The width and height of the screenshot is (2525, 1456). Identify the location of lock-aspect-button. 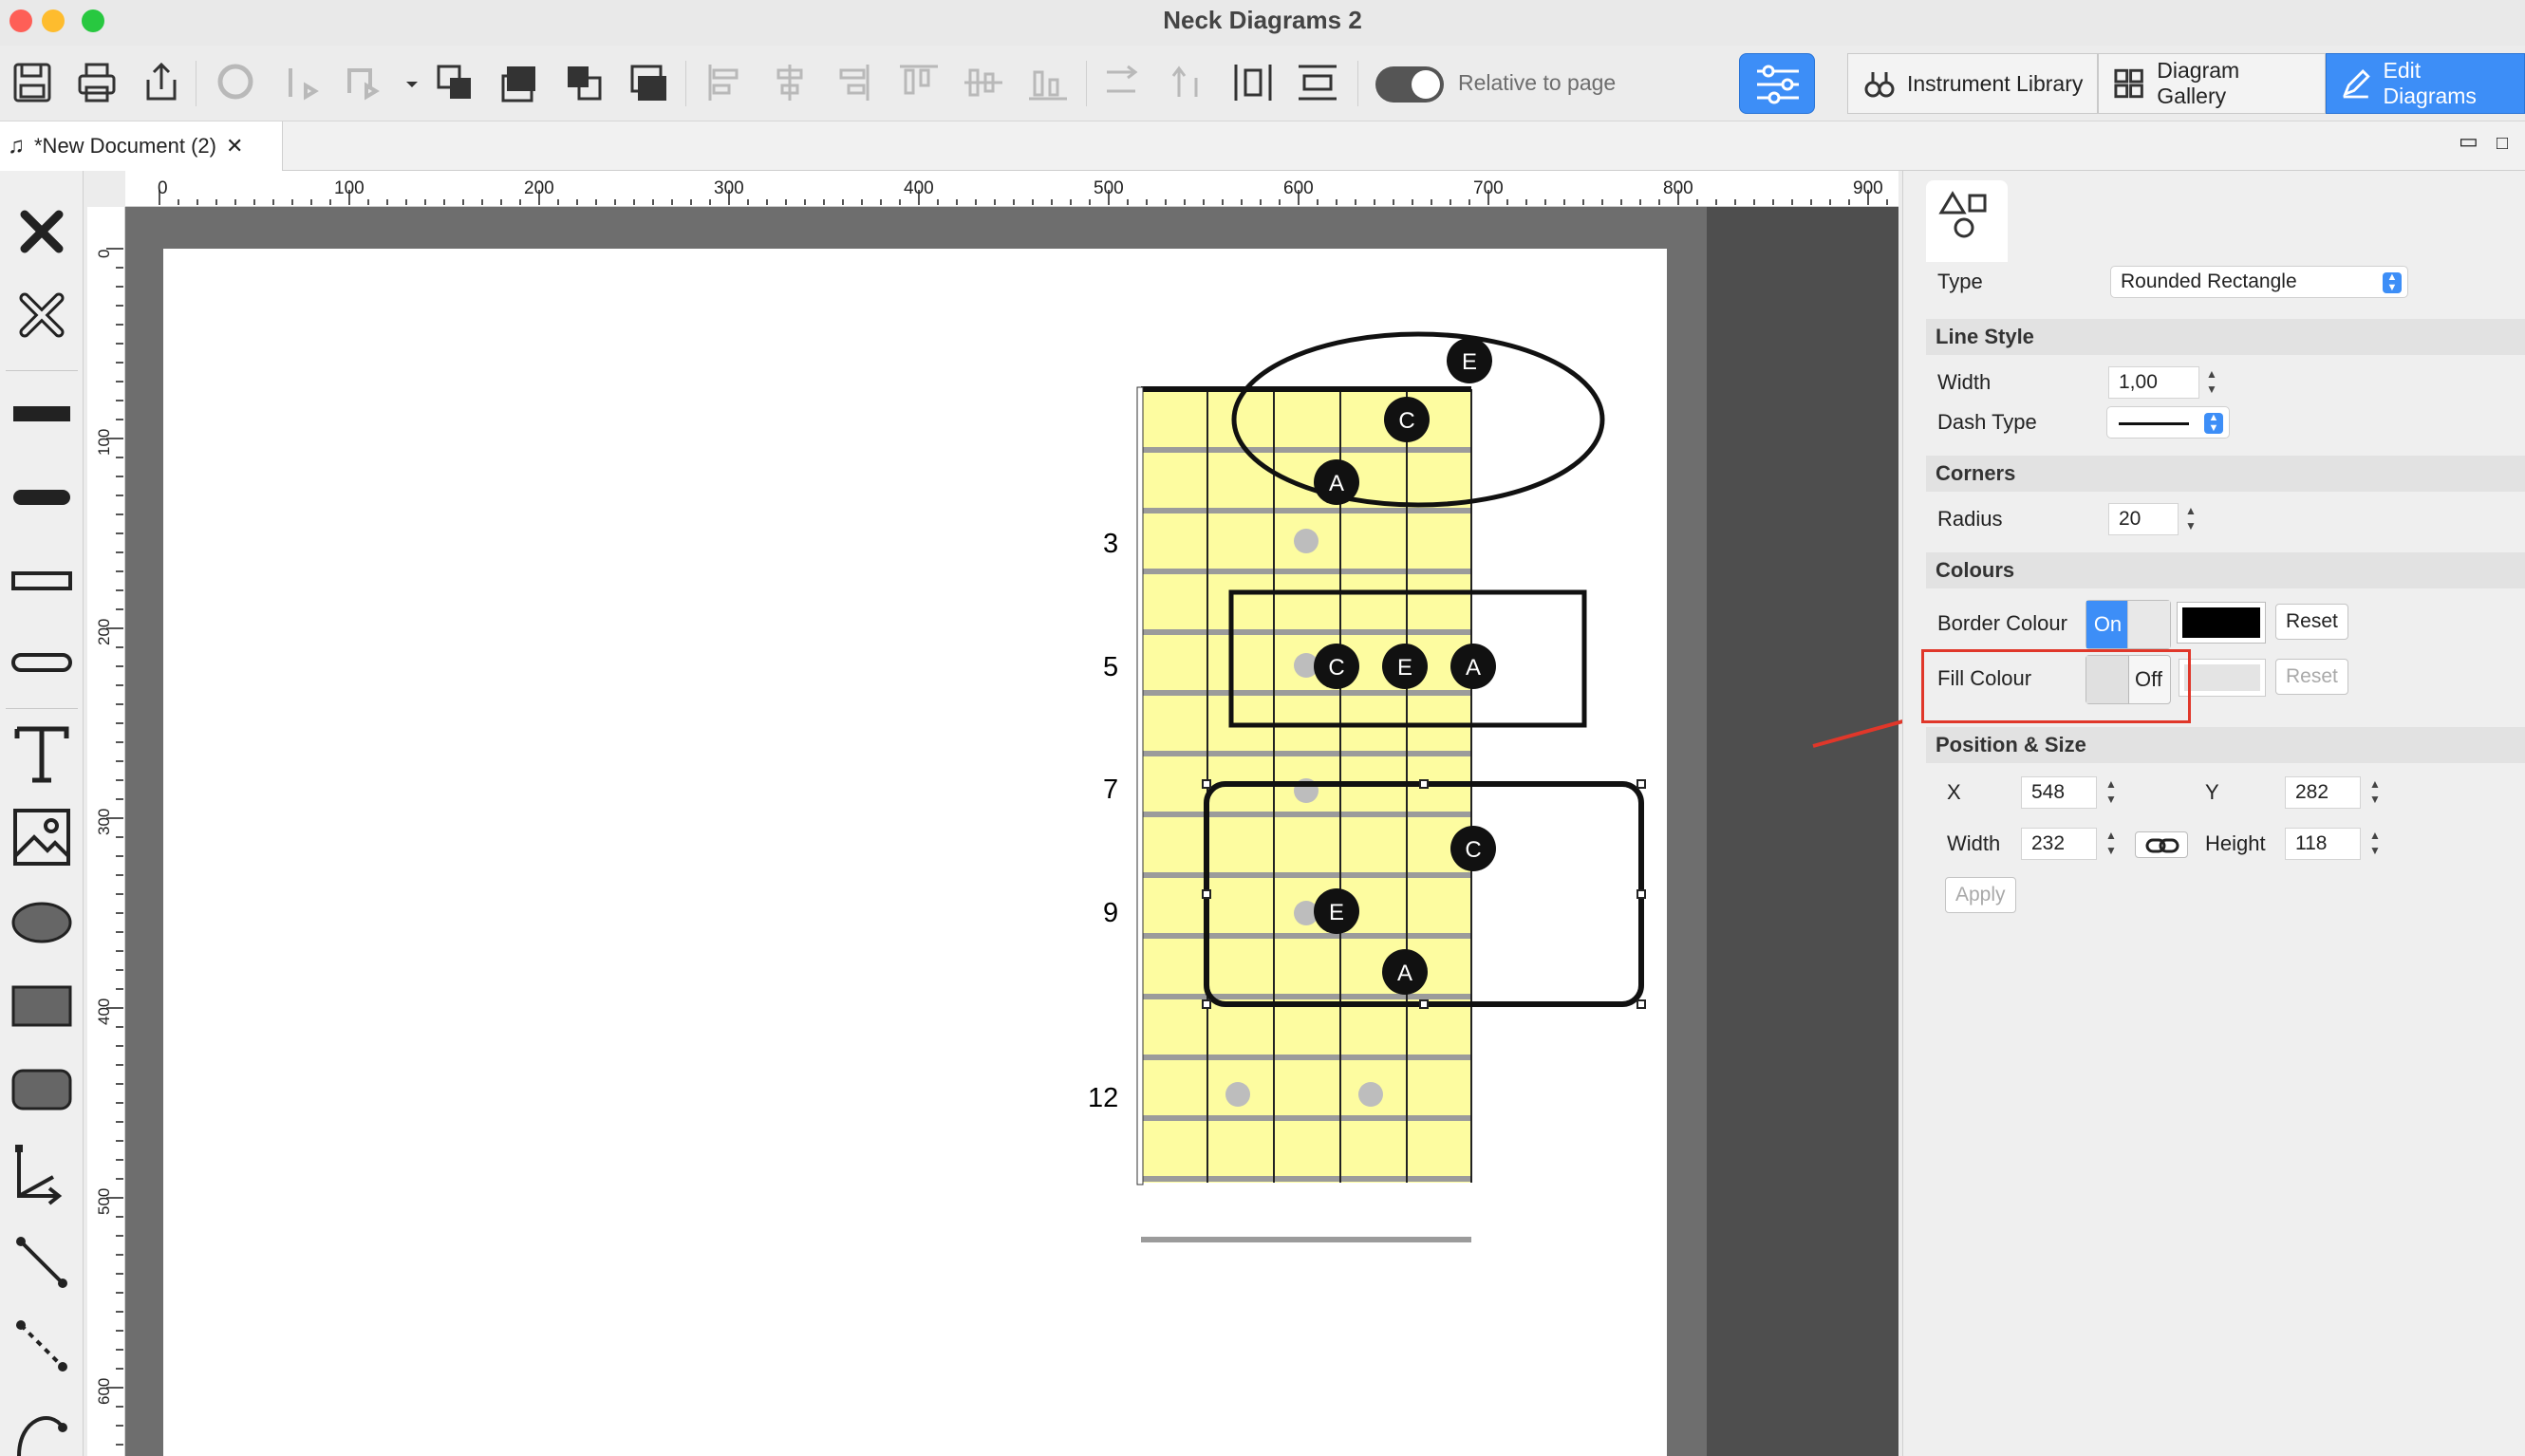
(2161, 844).